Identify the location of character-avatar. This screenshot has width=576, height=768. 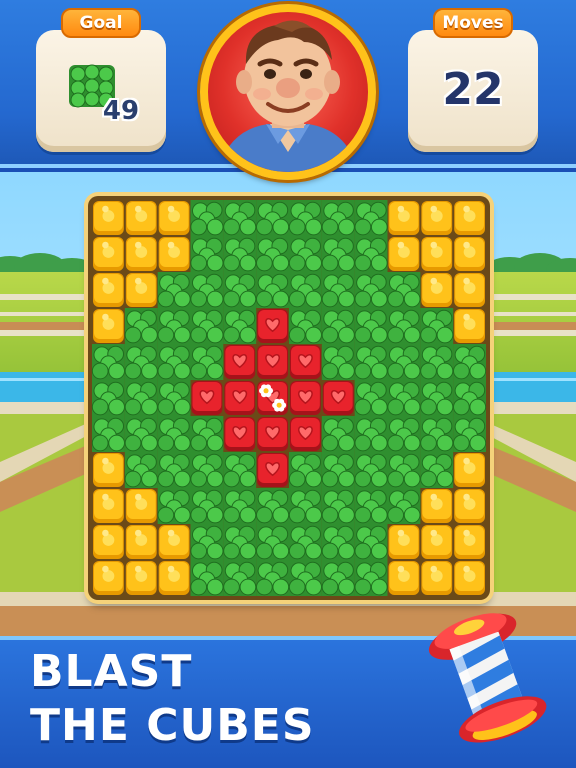
(288, 92).